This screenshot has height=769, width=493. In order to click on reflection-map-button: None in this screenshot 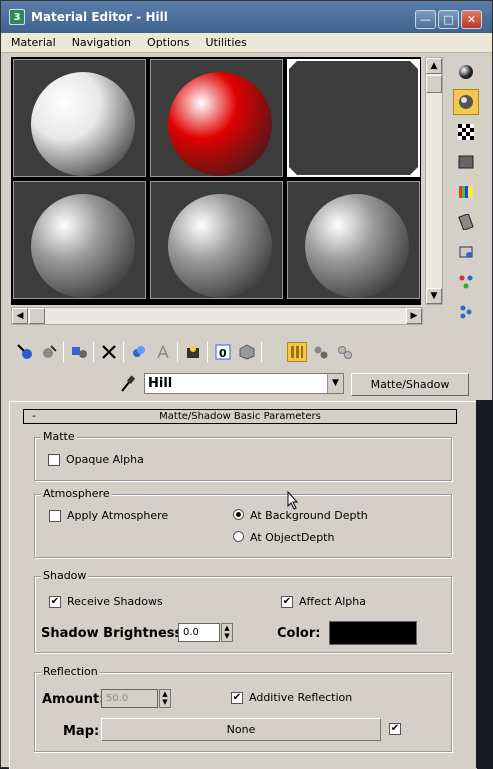, I will do `click(241, 729)`.